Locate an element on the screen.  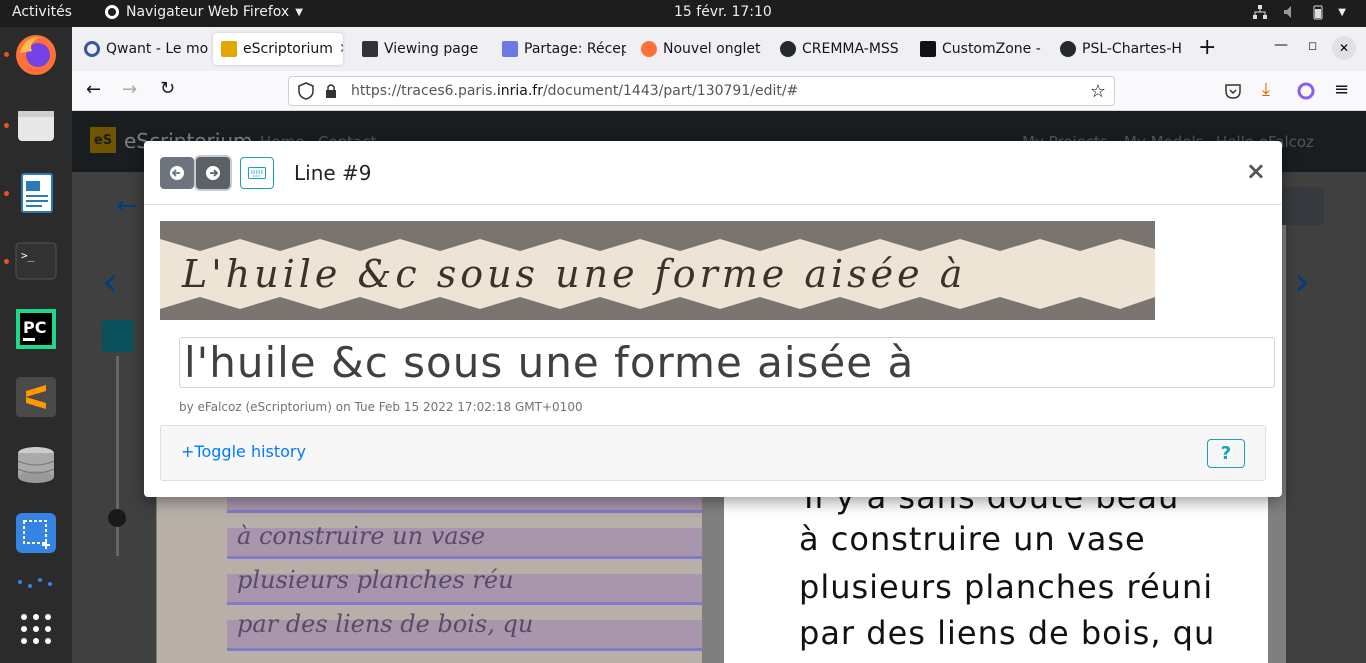
tab-label: Nouvel onglet is located at coordinates (712, 49).